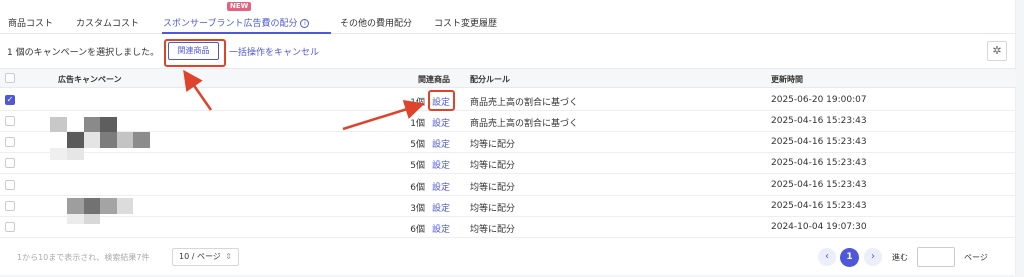 The image size is (1024, 277). Describe the element at coordinates (304, 100) in the screenshot. I see `annotation-arrows` at that location.